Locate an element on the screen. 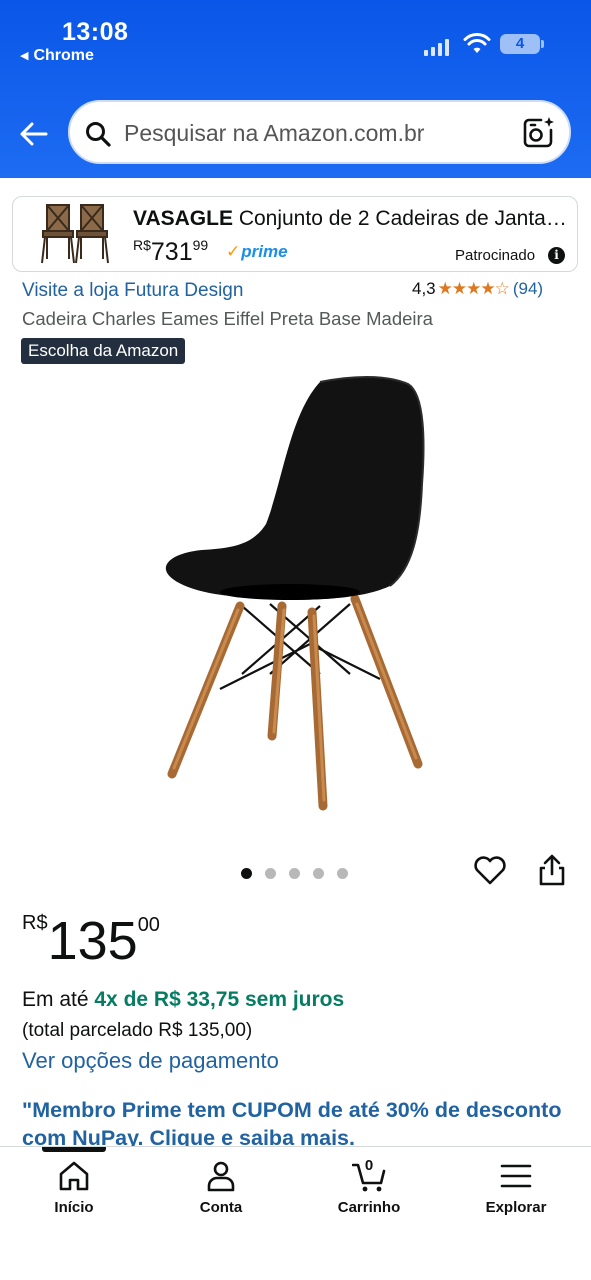 The height and width of the screenshot is (1280, 591). search-icon is located at coordinates (98, 134).